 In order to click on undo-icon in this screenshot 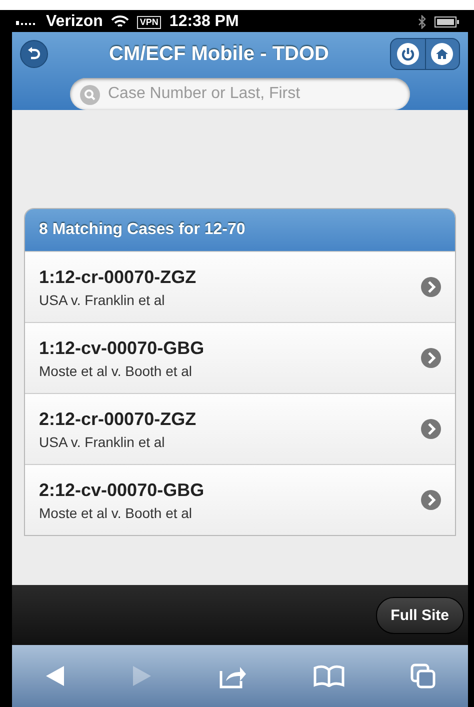, I will do `click(34, 54)`.